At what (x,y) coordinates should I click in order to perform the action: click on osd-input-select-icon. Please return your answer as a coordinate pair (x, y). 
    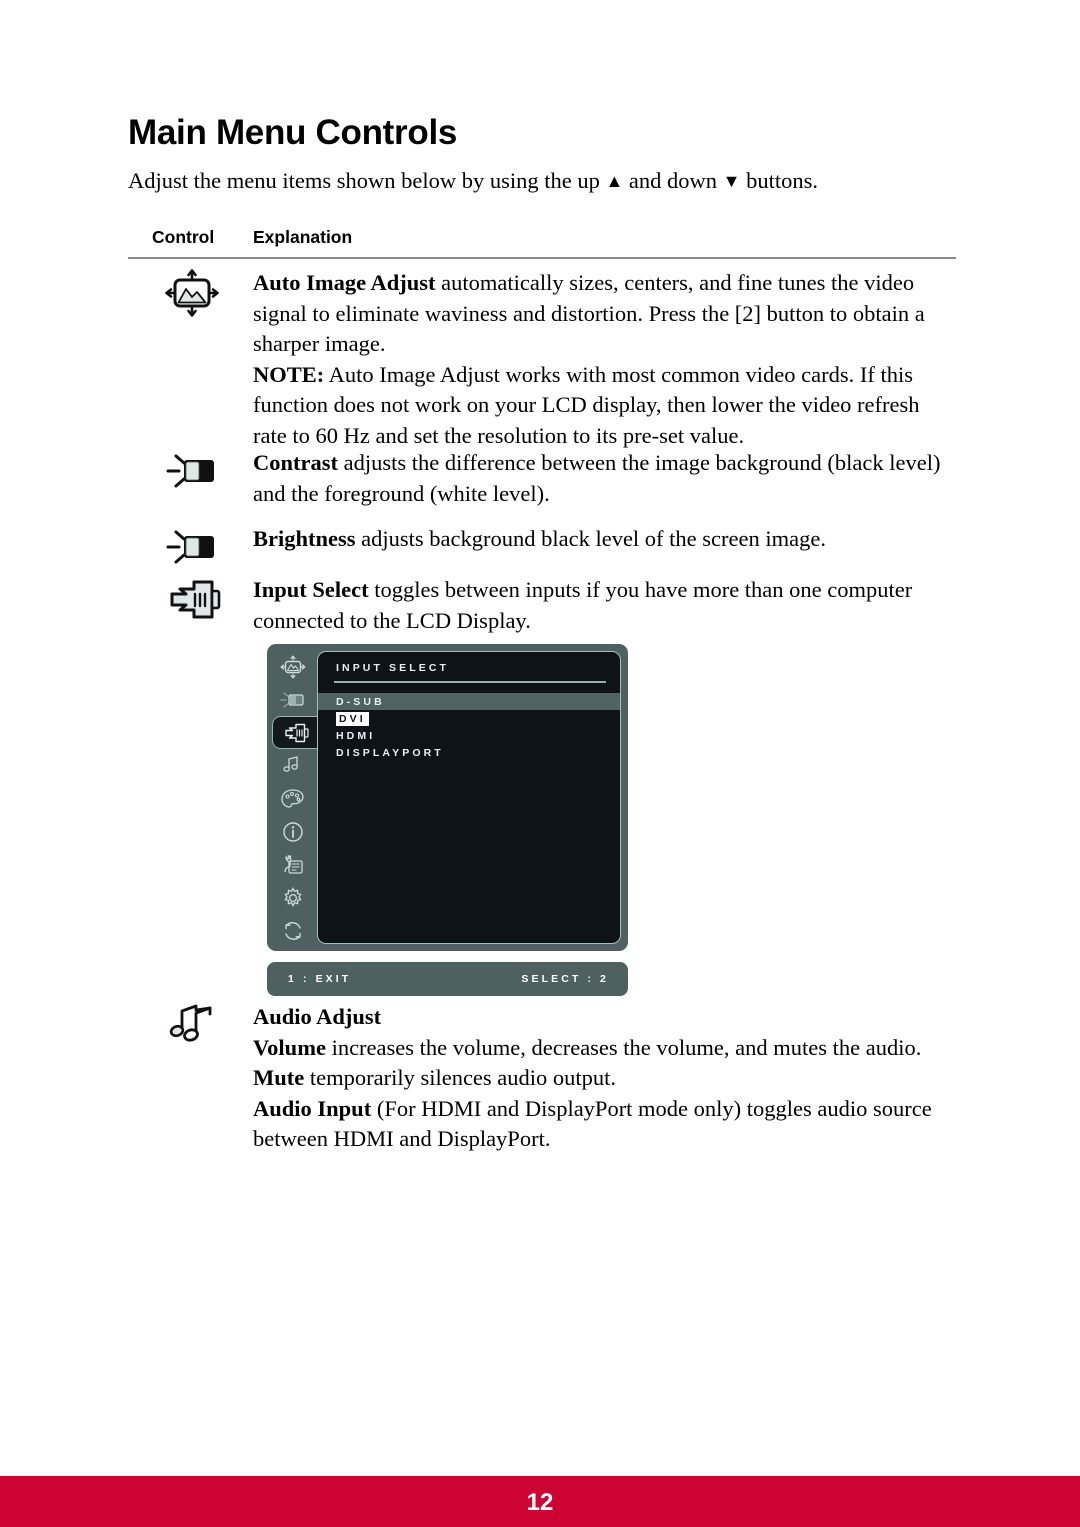
    Looking at the image, I should click on (296, 732).